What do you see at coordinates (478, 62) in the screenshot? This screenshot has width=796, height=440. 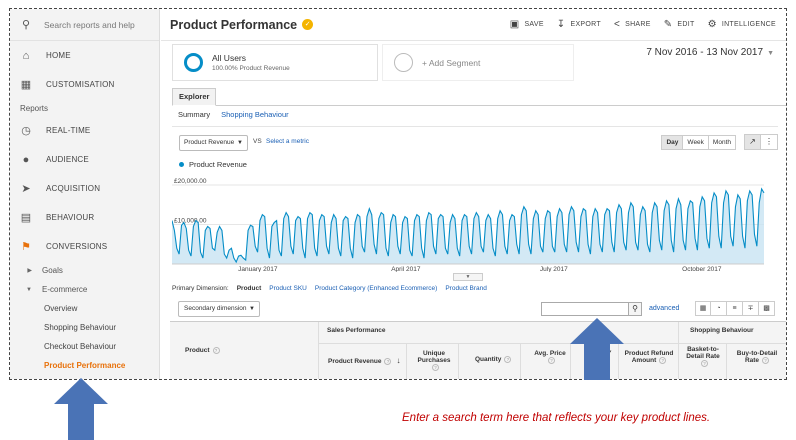 I see `add-segment-button: + Add Segment` at bounding box center [478, 62].